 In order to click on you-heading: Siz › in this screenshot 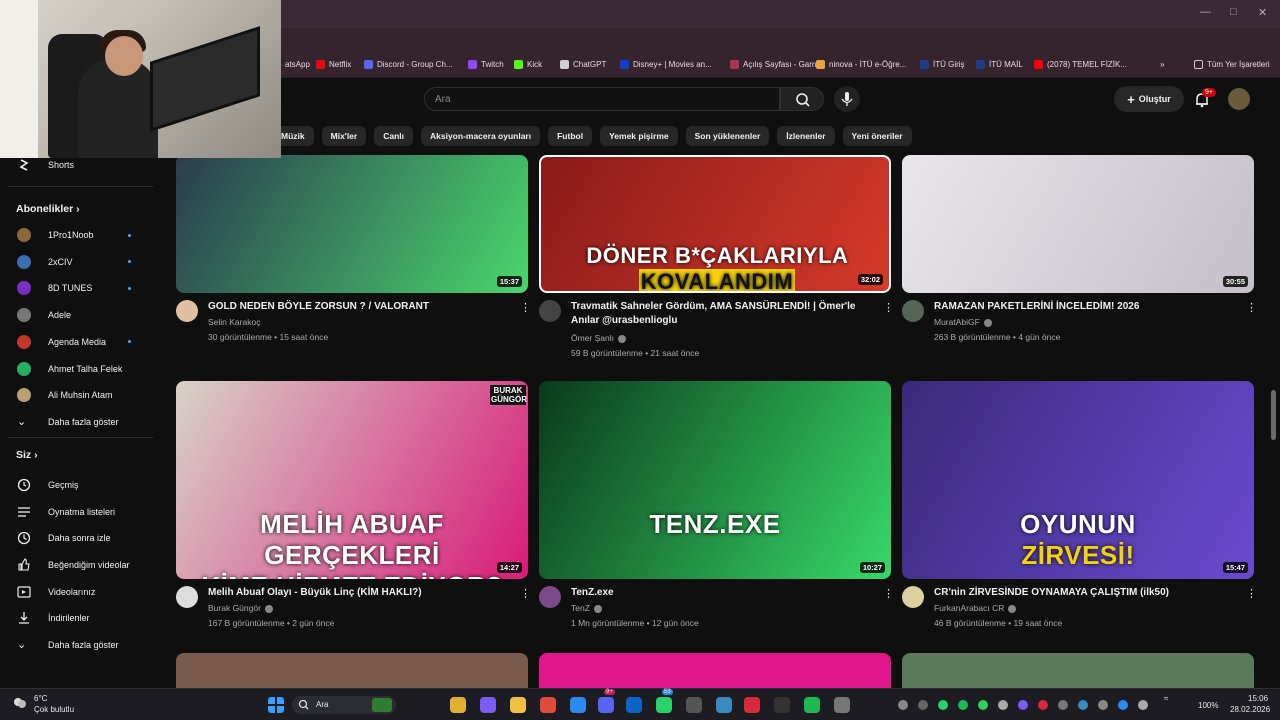, I will do `click(27, 455)`.